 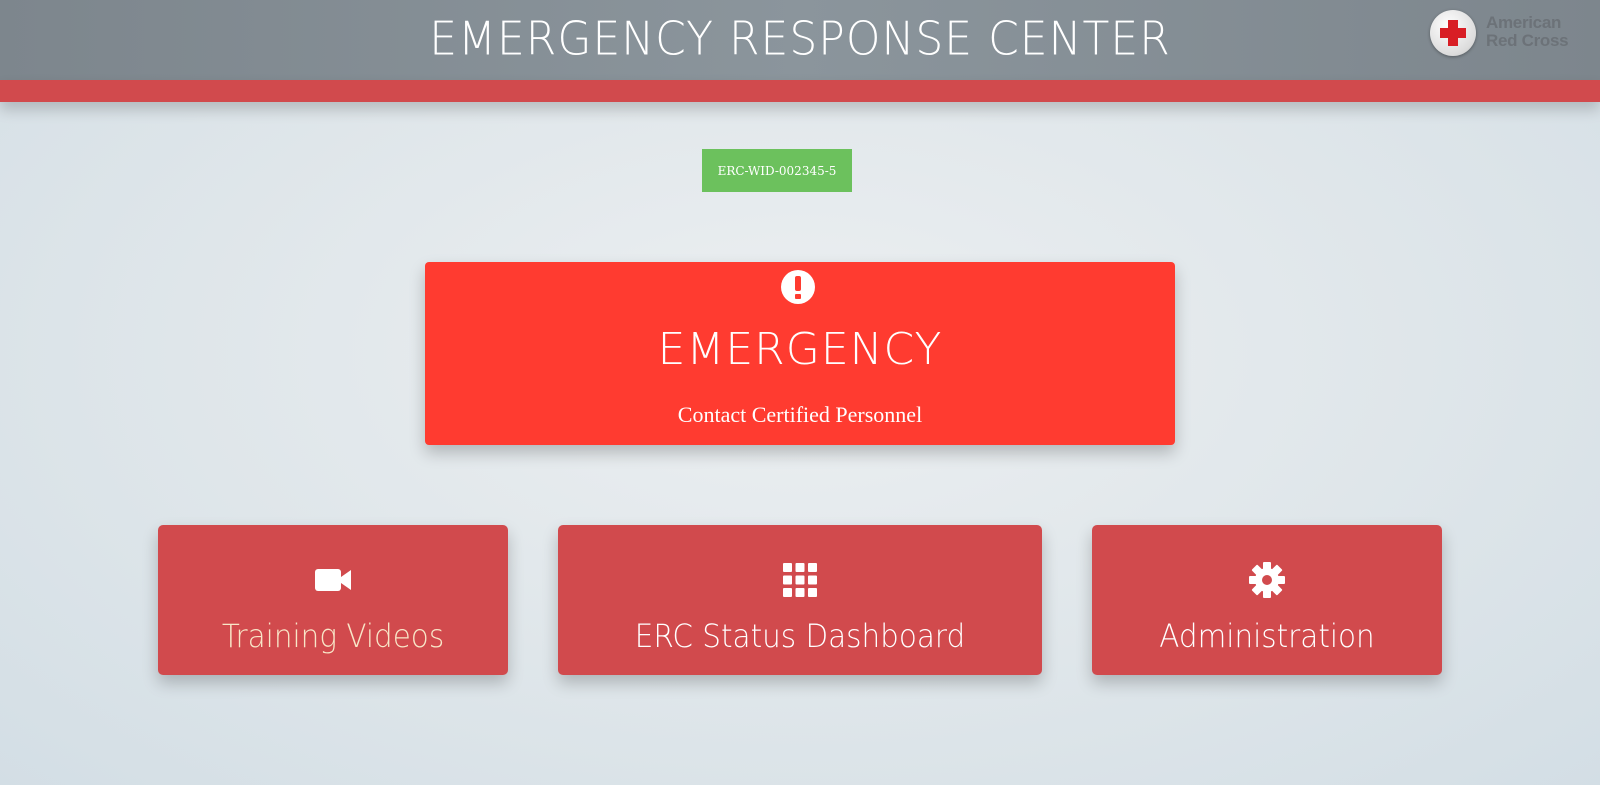 What do you see at coordinates (333, 600) in the screenshot?
I see `training-videos-tile: Training Videos` at bounding box center [333, 600].